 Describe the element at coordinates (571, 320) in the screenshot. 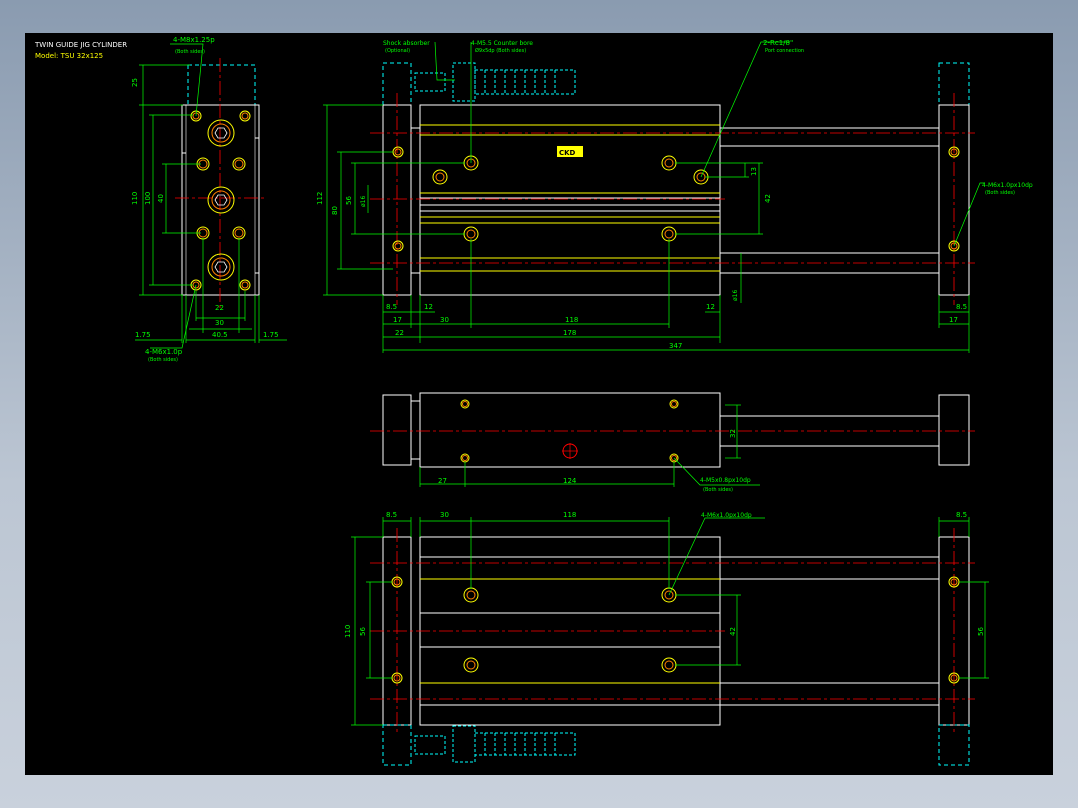

I see `dim-118: 118` at that location.